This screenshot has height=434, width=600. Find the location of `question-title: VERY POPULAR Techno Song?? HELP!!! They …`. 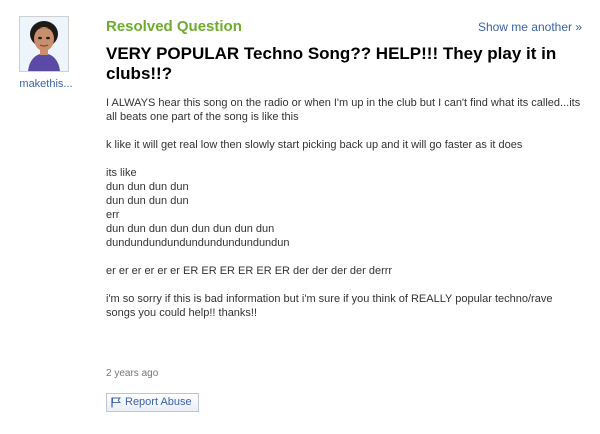

question-title: VERY POPULAR Techno Song?? HELP!!! They … is located at coordinates (331, 63).